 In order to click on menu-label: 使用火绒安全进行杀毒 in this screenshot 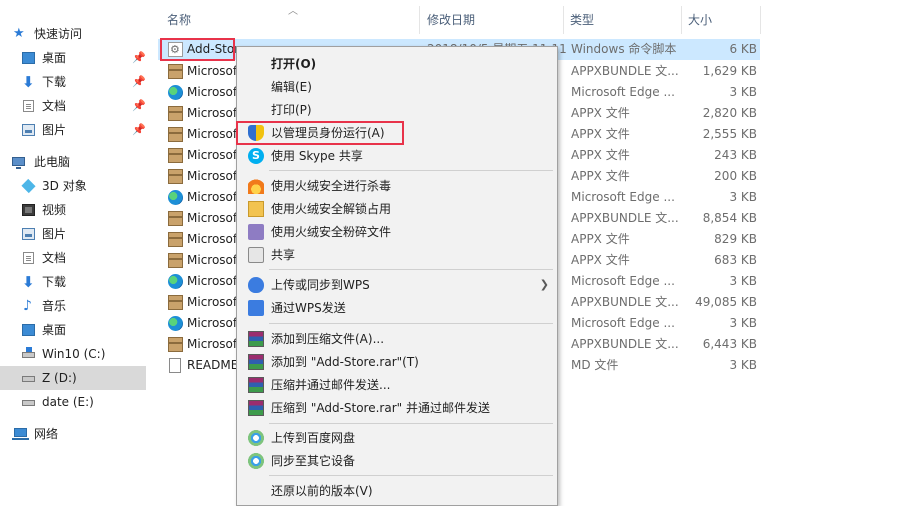, I will do `click(331, 186)`.